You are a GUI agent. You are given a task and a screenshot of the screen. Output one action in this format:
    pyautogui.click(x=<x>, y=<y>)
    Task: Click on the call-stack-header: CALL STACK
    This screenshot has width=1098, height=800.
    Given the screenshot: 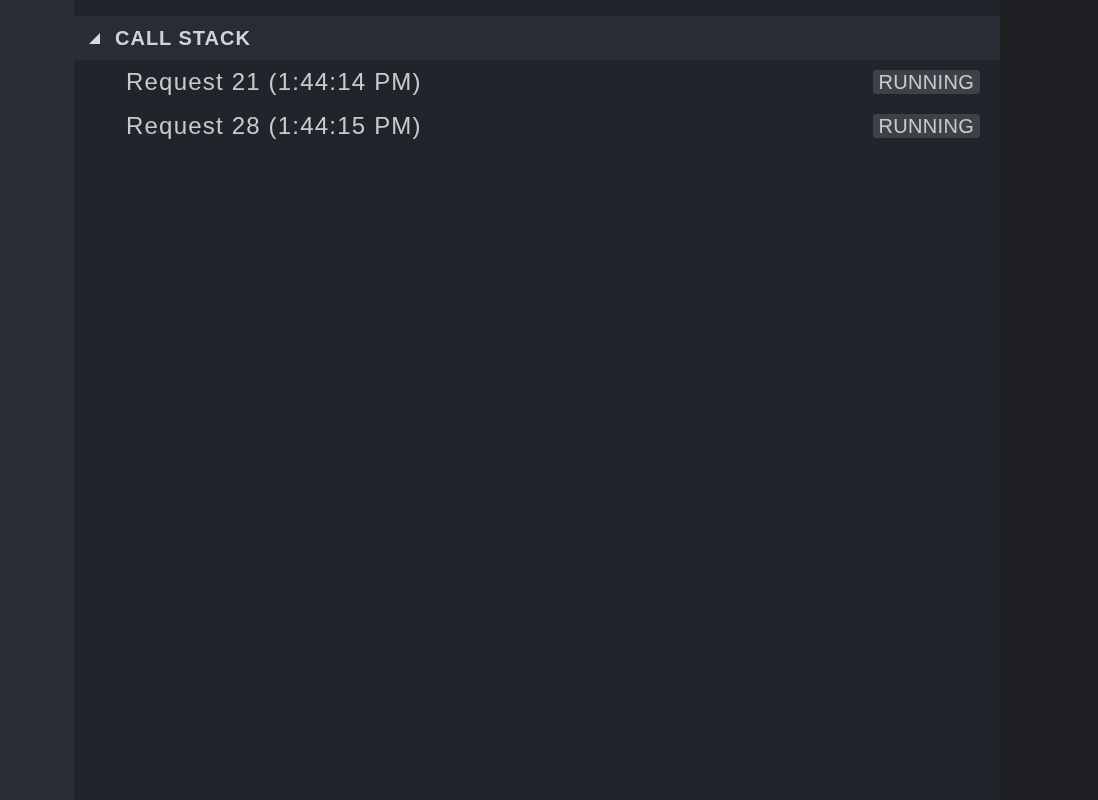 What is the action you would take?
    pyautogui.click(x=537, y=38)
    